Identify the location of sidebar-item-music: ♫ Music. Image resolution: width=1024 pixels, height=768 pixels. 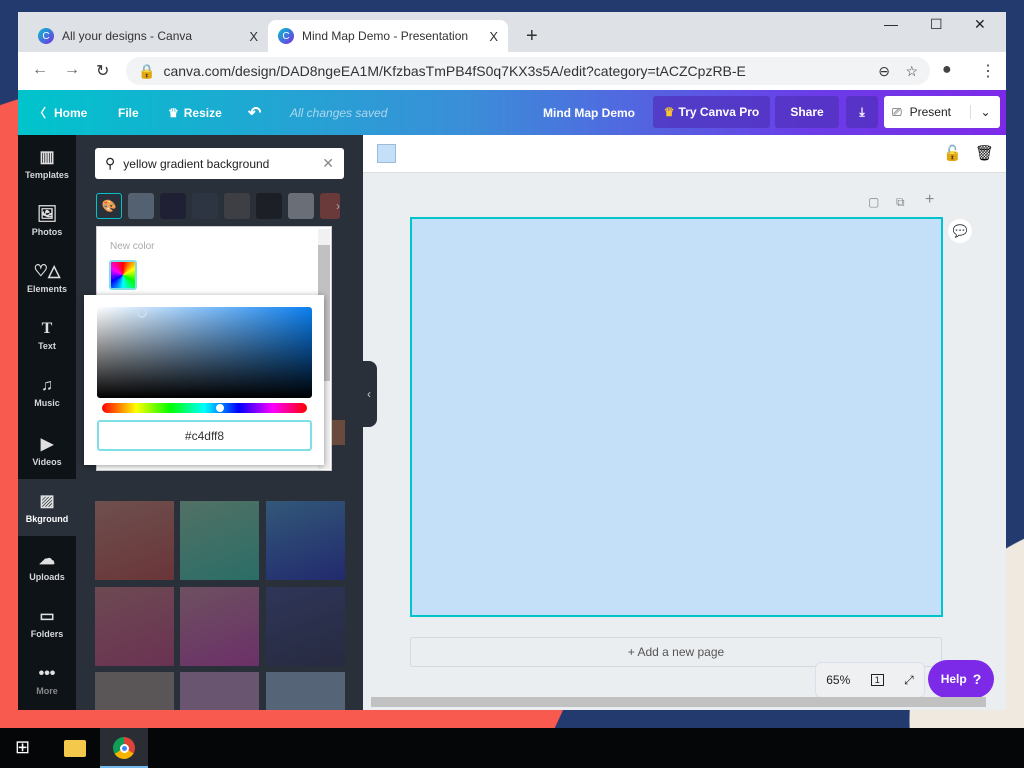
(47, 392).